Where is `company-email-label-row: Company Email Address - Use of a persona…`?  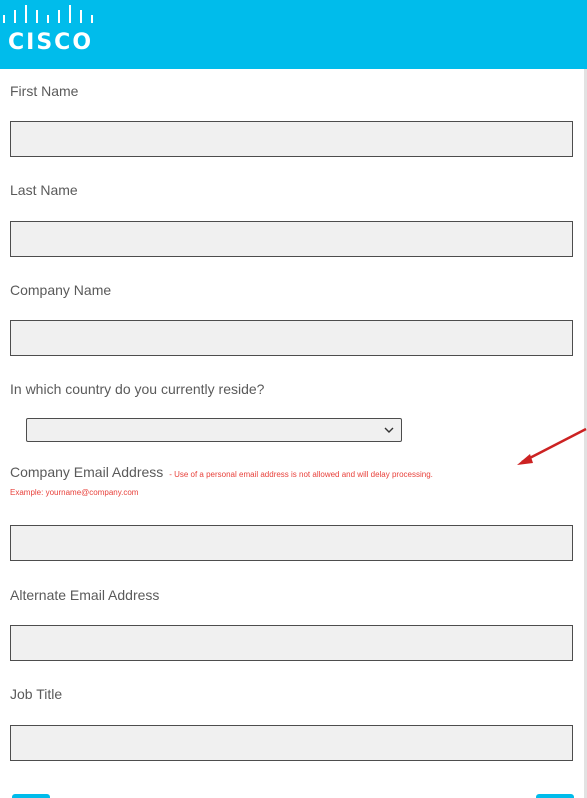 company-email-label-row: Company Email Address - Use of a persona… is located at coordinates (221, 473).